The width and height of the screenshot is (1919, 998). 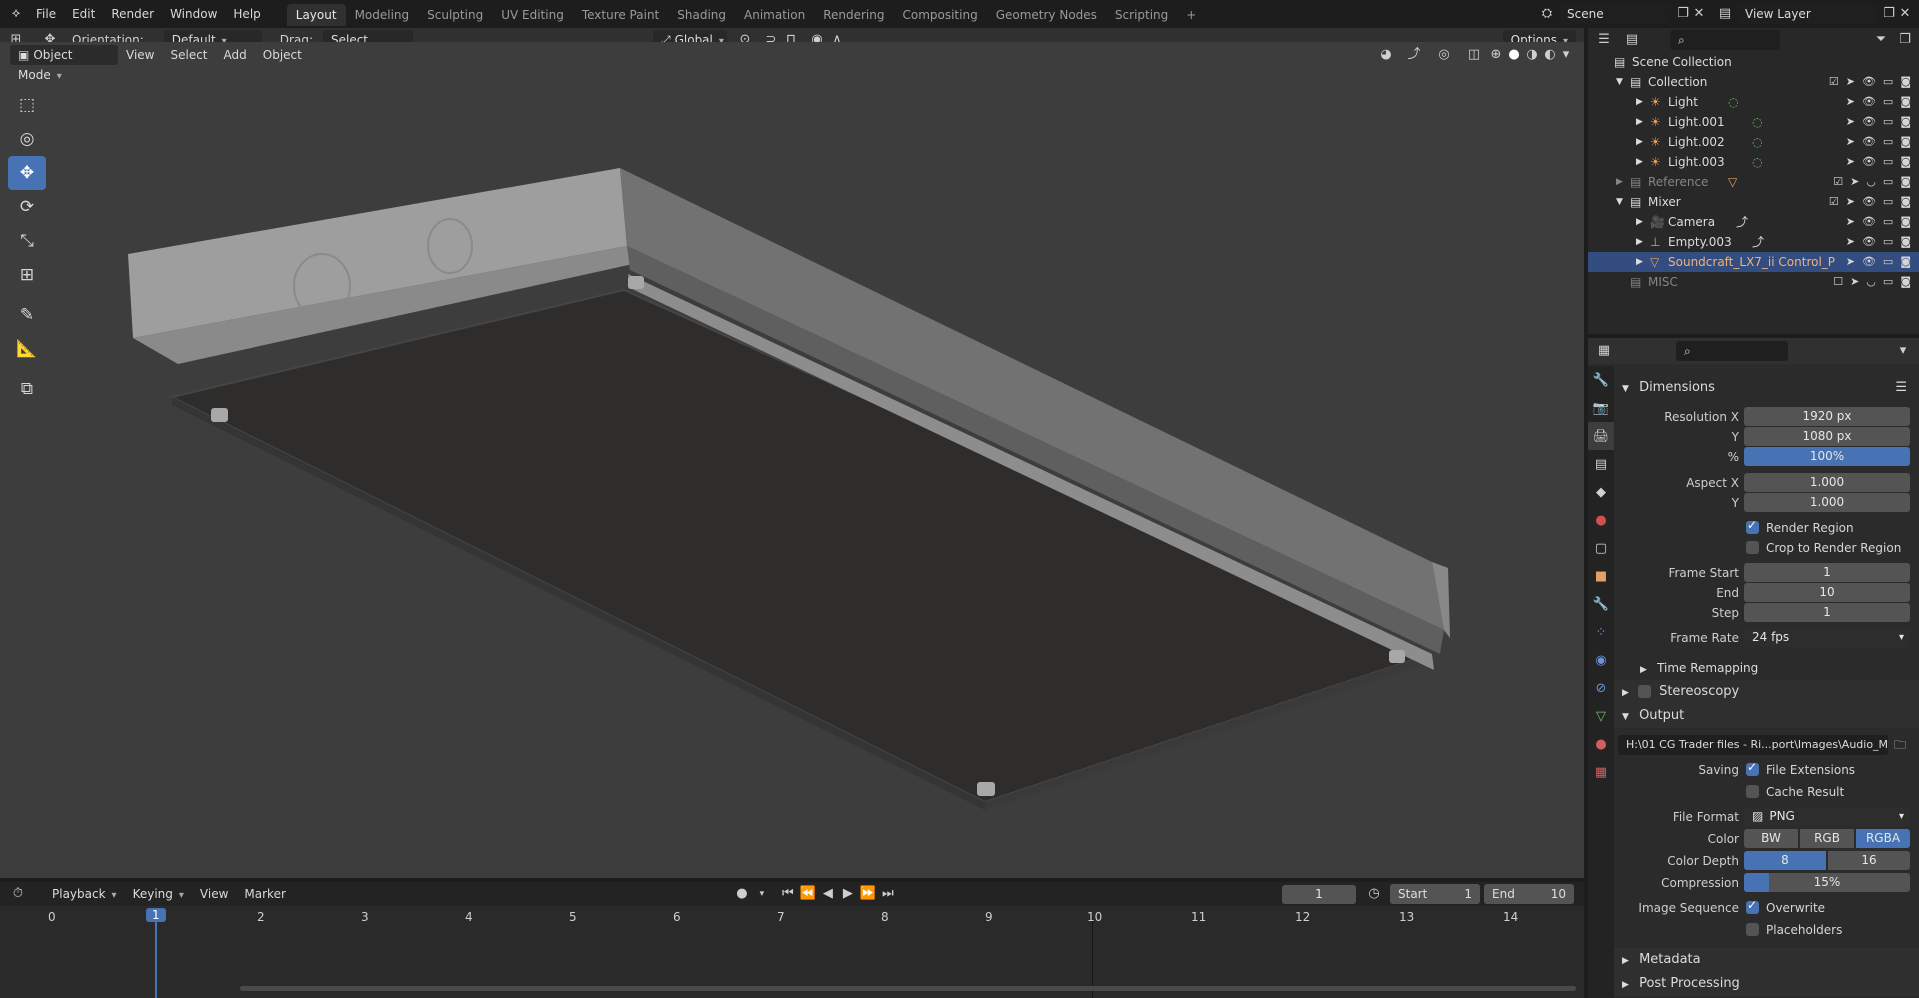 I want to click on crop-region-checkbox, so click(x=1752, y=547).